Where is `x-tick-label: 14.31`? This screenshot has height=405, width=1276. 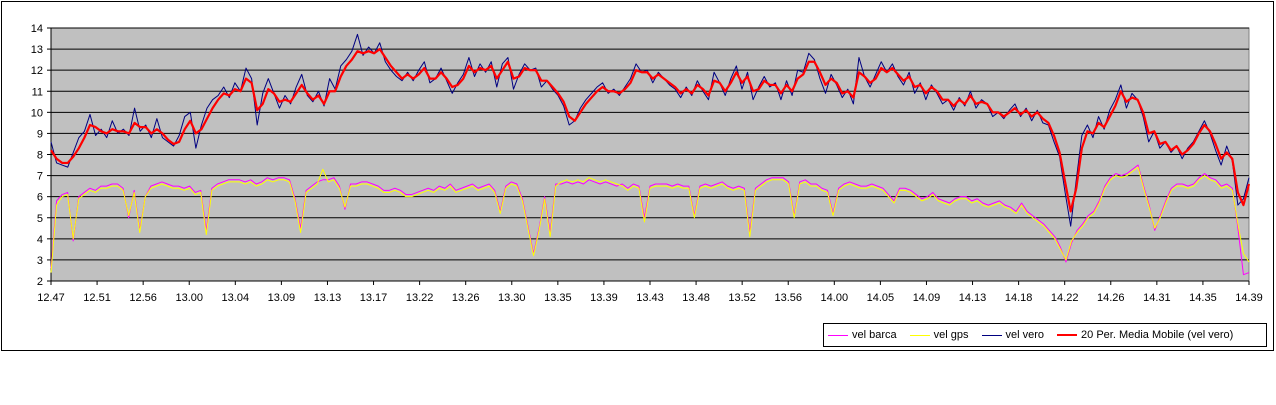
x-tick-label: 14.31 is located at coordinates (1157, 298).